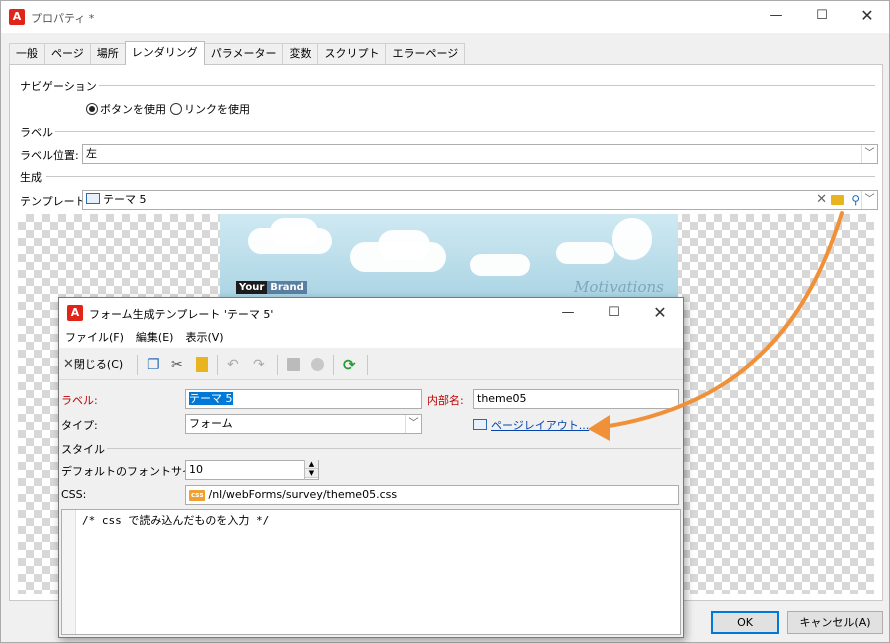  What do you see at coordinates (432, 495) in the screenshot?
I see `css-path-field: css/nl/webForms/survey/theme05.css` at bounding box center [432, 495].